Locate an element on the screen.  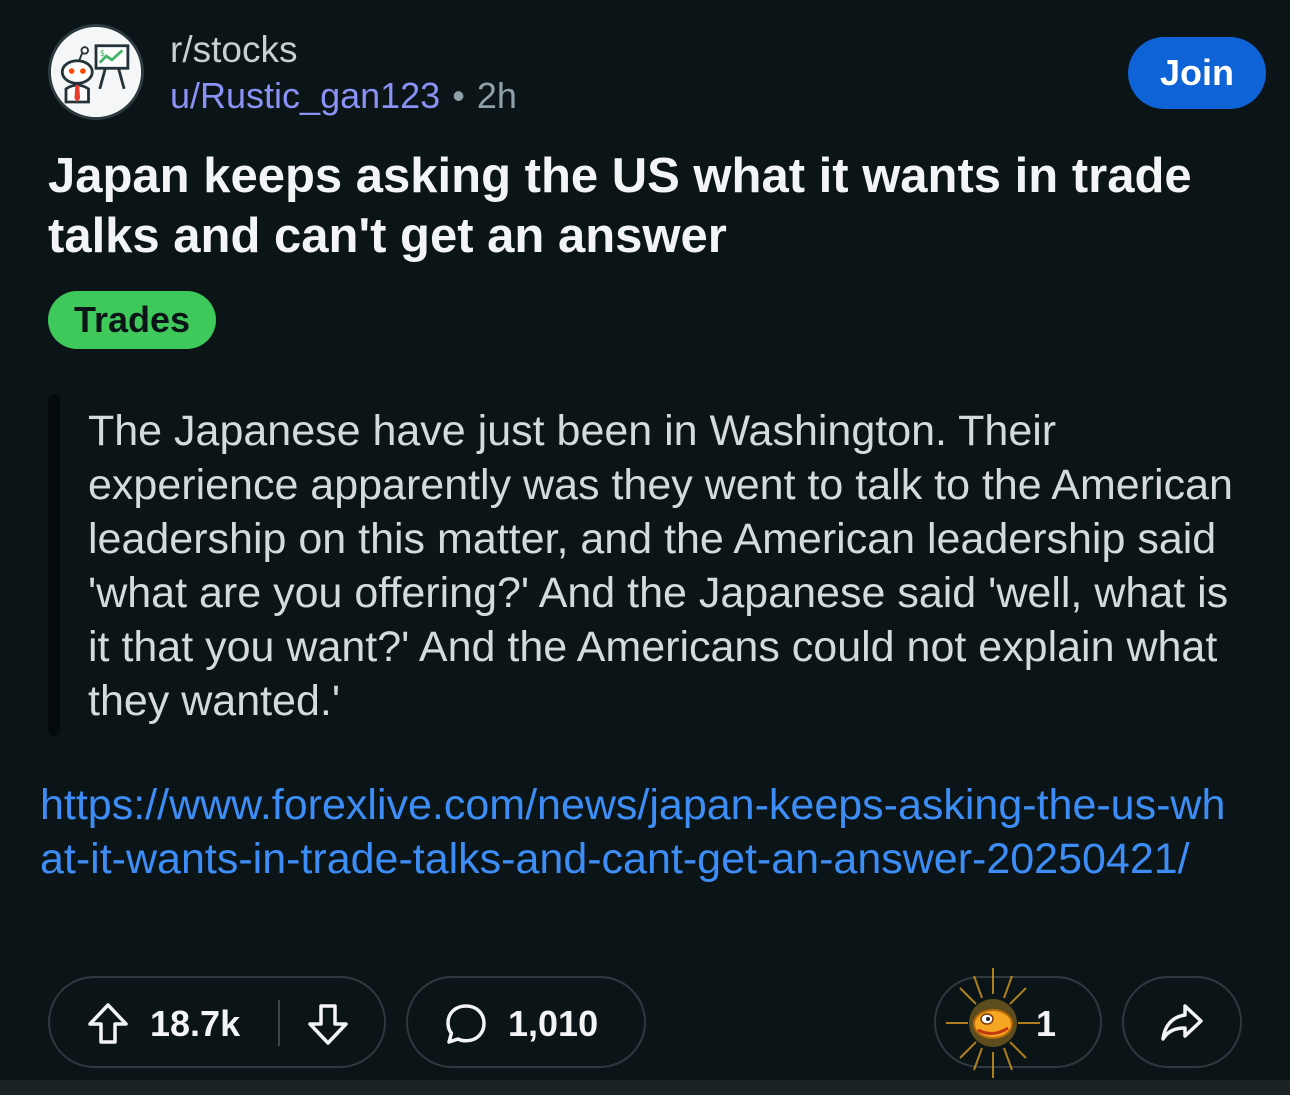
arrow-up-icon is located at coordinates (108, 1024).